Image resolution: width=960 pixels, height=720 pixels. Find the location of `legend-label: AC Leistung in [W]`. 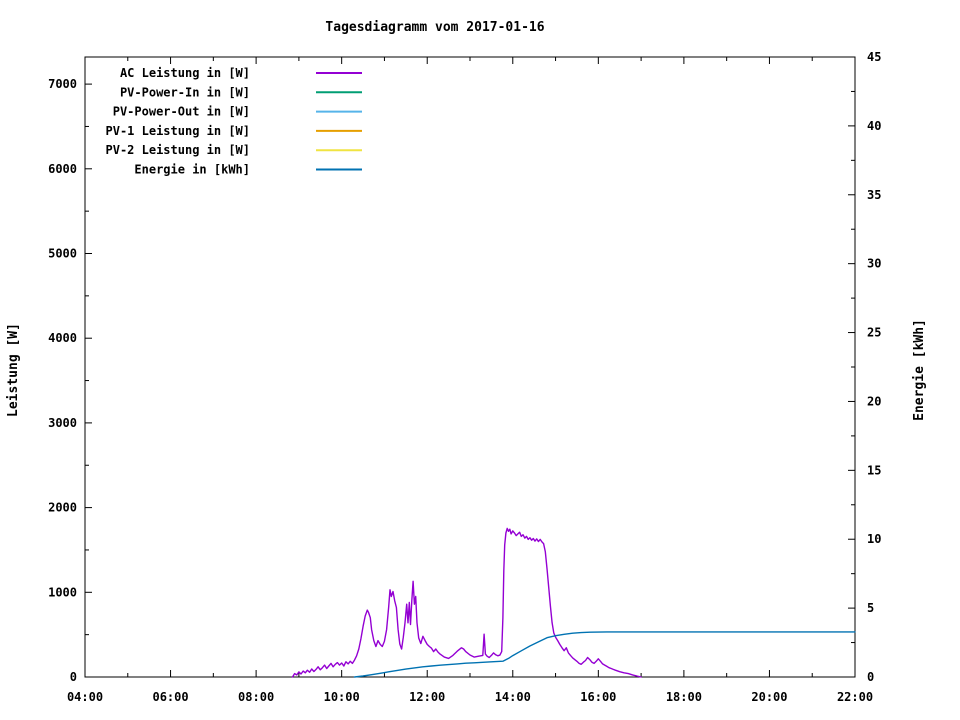

legend-label: AC Leistung in [W] is located at coordinates (185, 73).